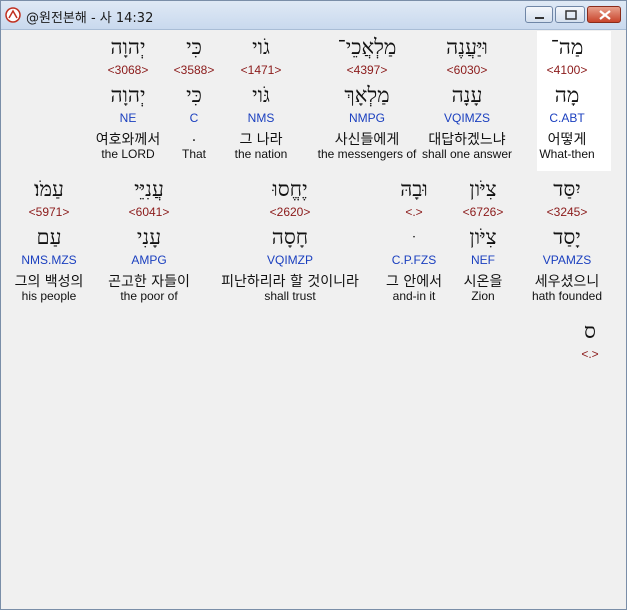 This screenshot has width=627, height=610. Describe the element at coordinates (128, 95) in the screenshot. I see `word-heb-lemma: יְהוָה` at that location.